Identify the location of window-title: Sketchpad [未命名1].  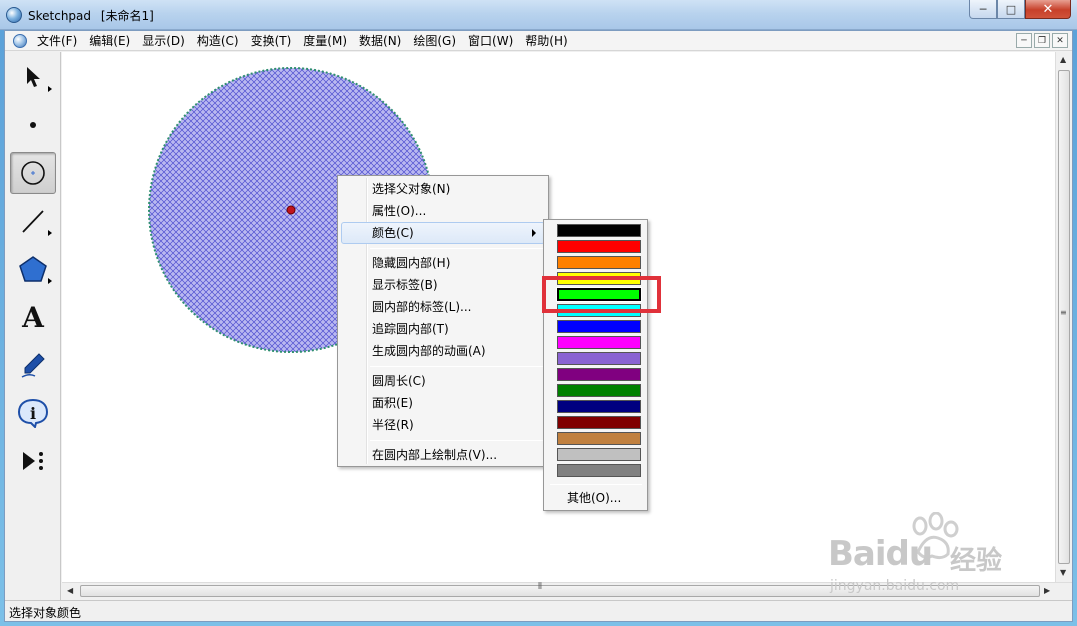
(91, 15).